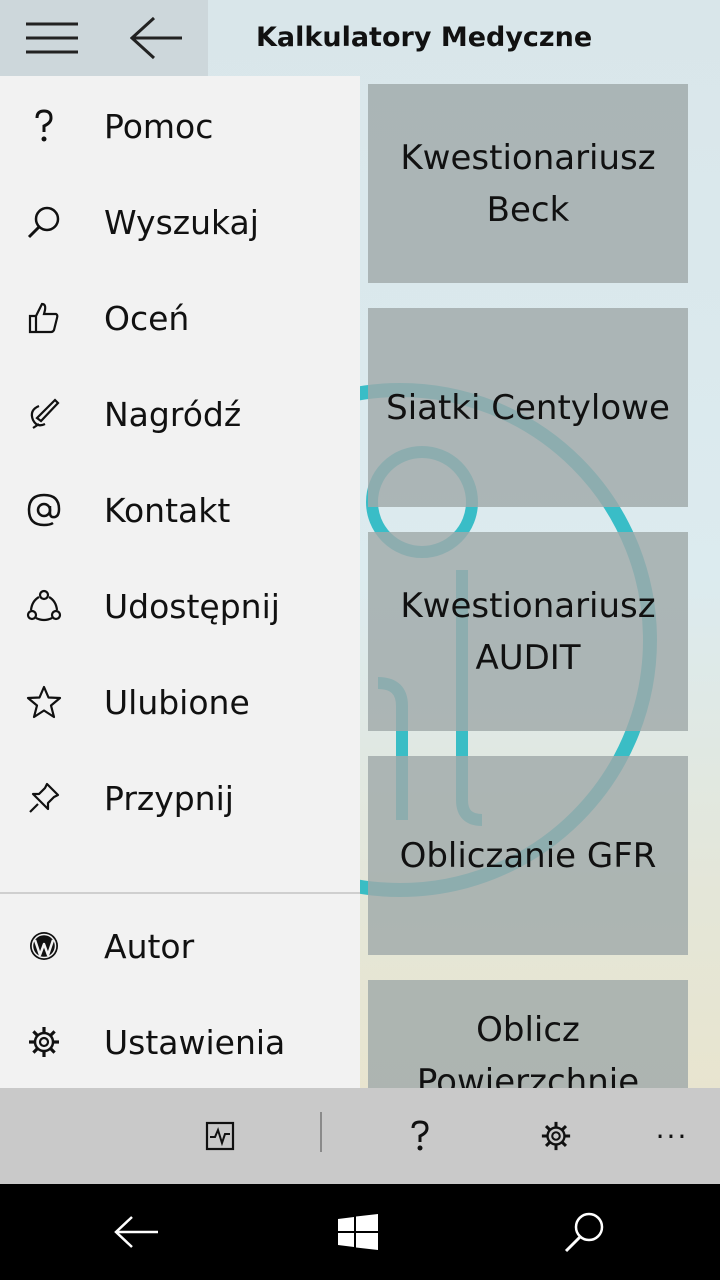 This screenshot has width=720, height=1280. I want to click on menu-item-label: Udostępnij, so click(192, 606).